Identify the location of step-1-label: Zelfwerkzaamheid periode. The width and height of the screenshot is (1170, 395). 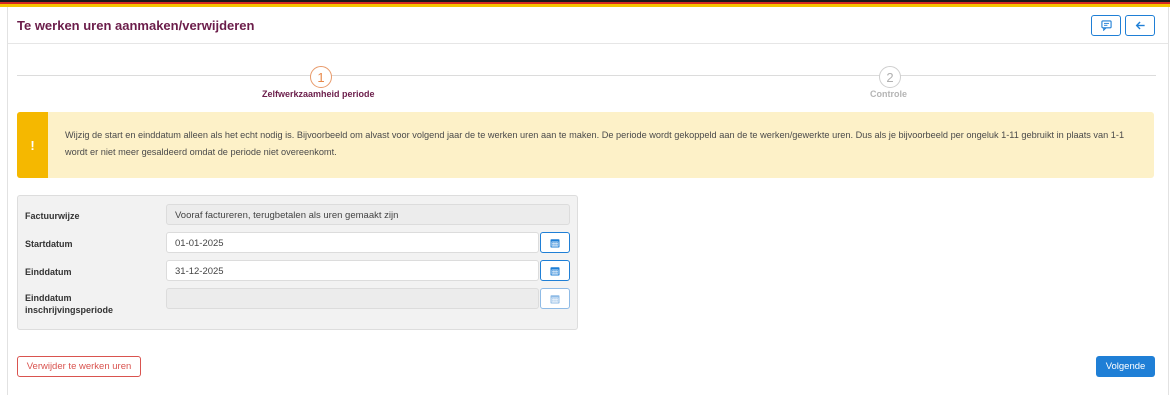
(318, 94).